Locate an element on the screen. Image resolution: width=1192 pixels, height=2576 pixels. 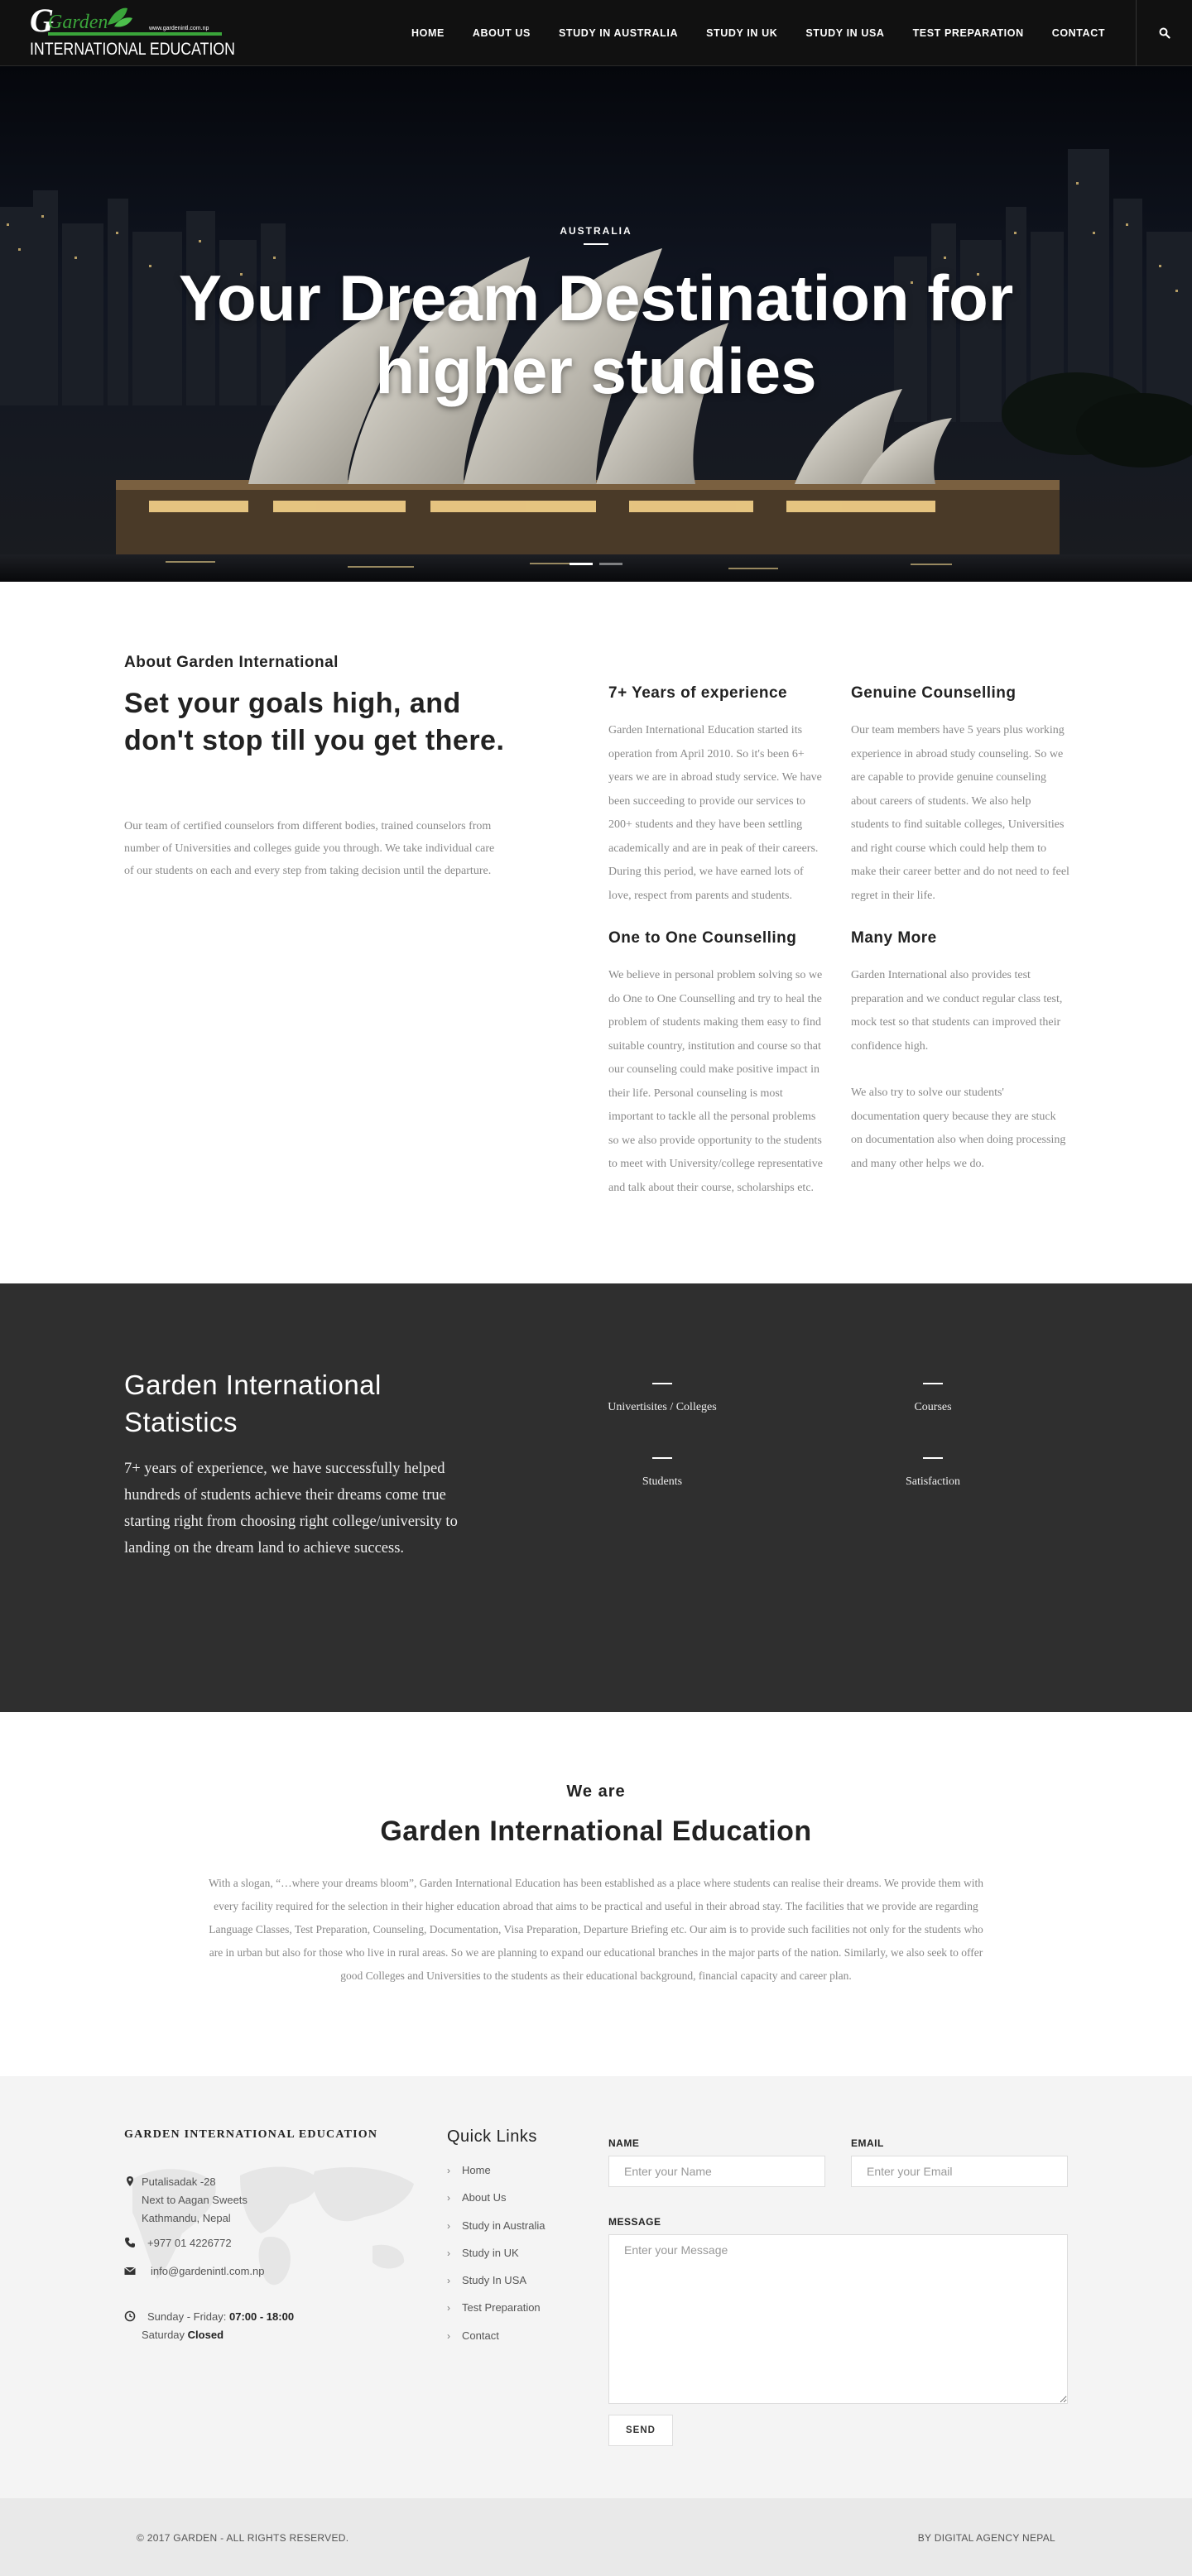
feature-title: Many More is located at coordinates (894, 938).